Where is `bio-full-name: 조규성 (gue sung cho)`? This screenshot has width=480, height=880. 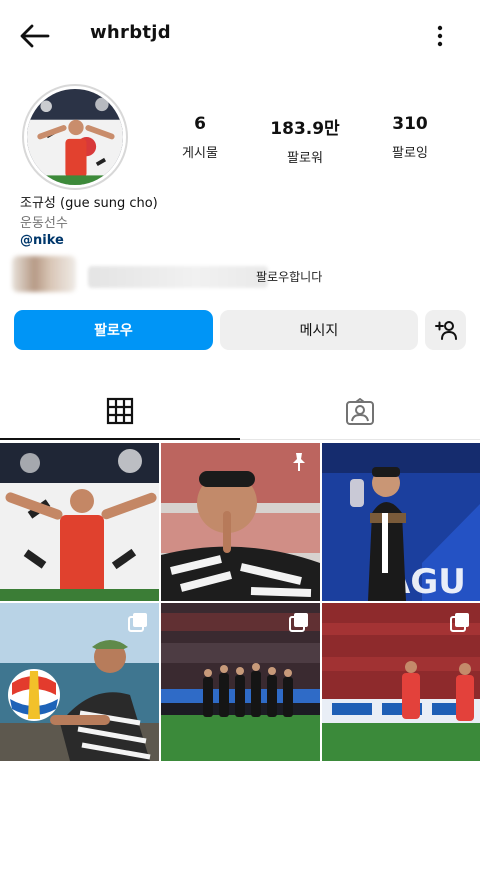 bio-full-name: 조규성 (gue sung cho) is located at coordinates (89, 203).